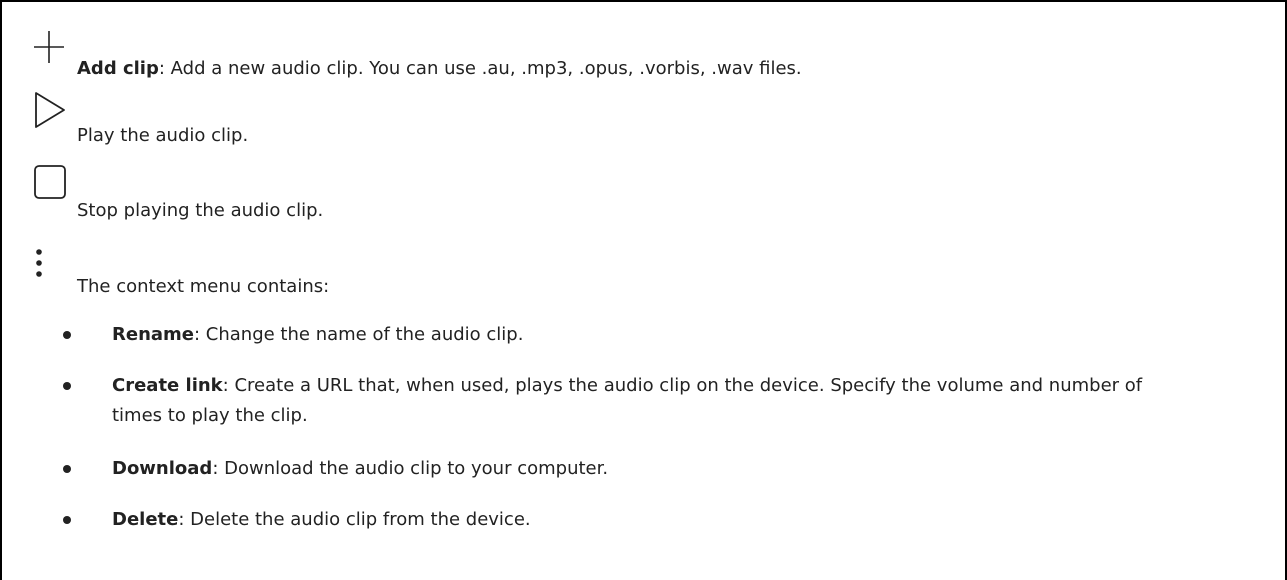 This screenshot has width=1287, height=580. I want to click on play-icon, so click(50, 110).